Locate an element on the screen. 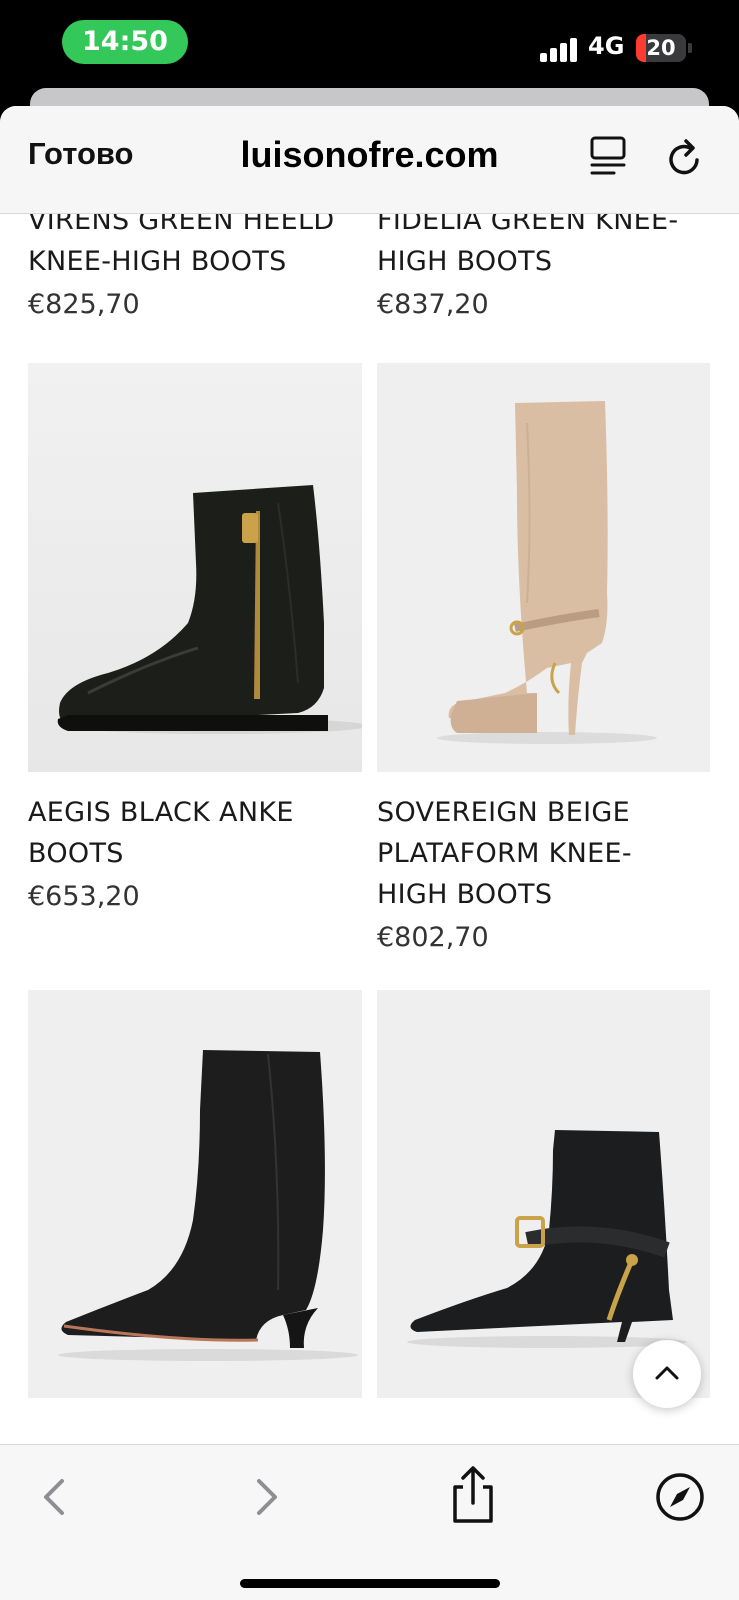 This screenshot has height=1600, width=739. product-image-black-ankle-boot is located at coordinates (195, 567).